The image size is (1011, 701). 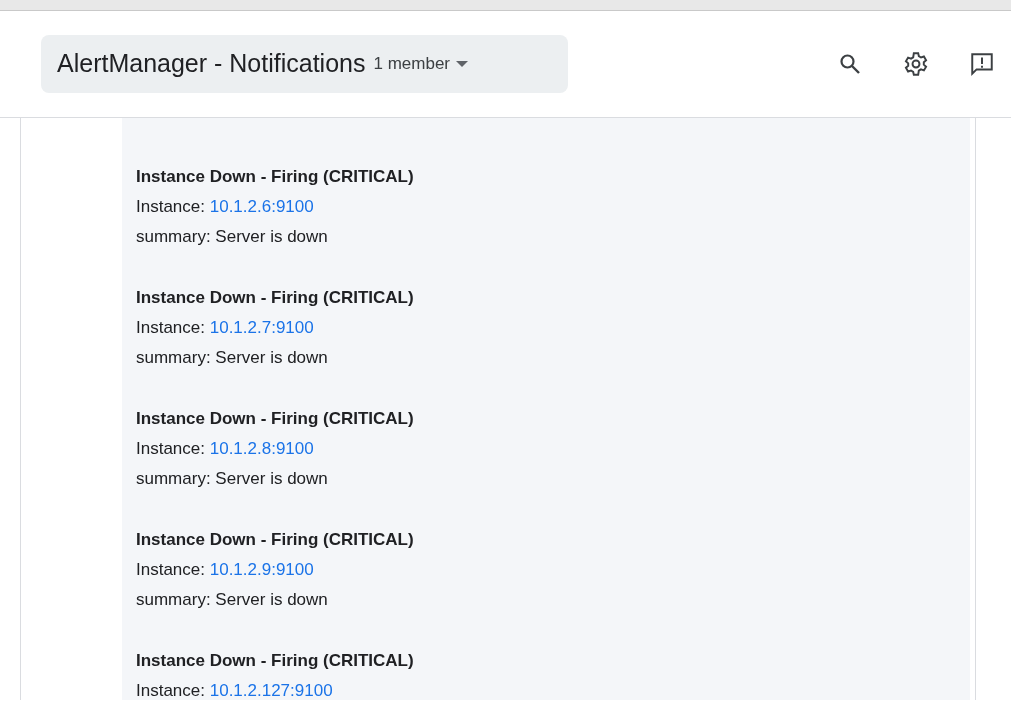 What do you see at coordinates (411, 64) in the screenshot?
I see `member-count: 1 member` at bounding box center [411, 64].